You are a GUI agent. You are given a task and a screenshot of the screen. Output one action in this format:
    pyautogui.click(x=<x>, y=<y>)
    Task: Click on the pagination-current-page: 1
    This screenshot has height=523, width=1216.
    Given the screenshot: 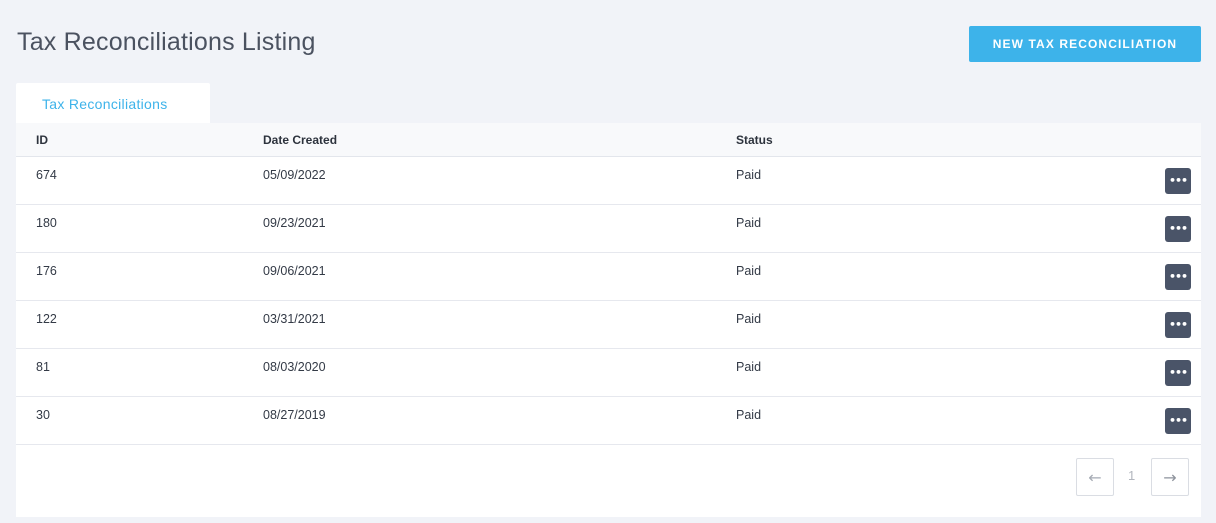 What is the action you would take?
    pyautogui.click(x=1131, y=475)
    